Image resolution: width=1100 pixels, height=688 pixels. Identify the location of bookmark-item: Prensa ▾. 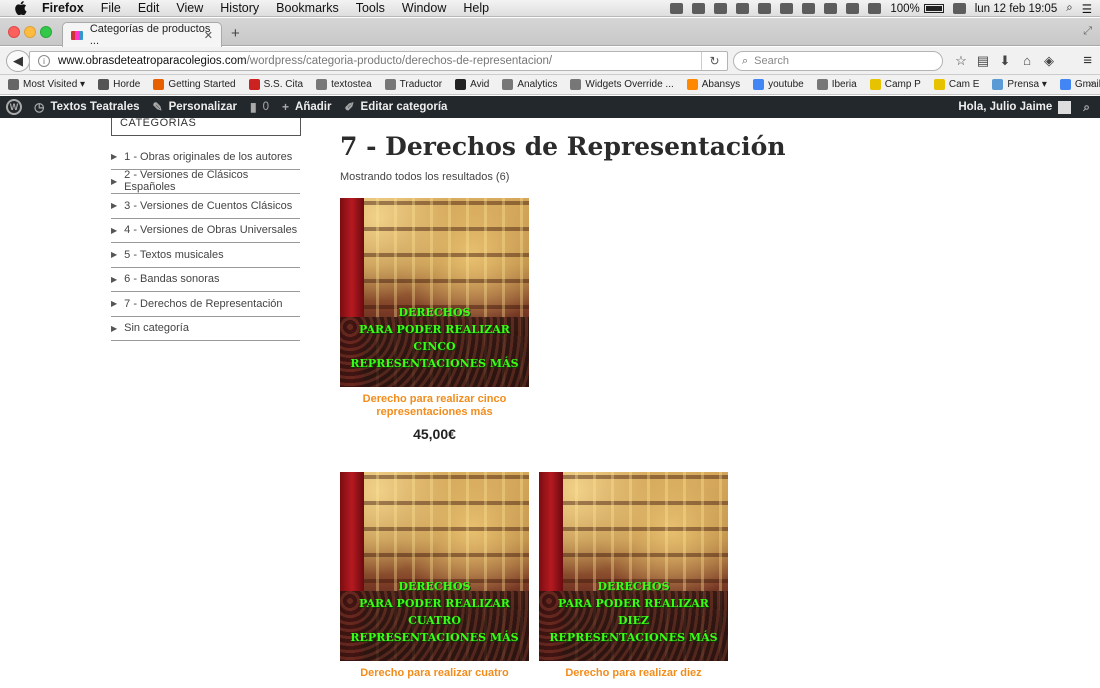
(1019, 84).